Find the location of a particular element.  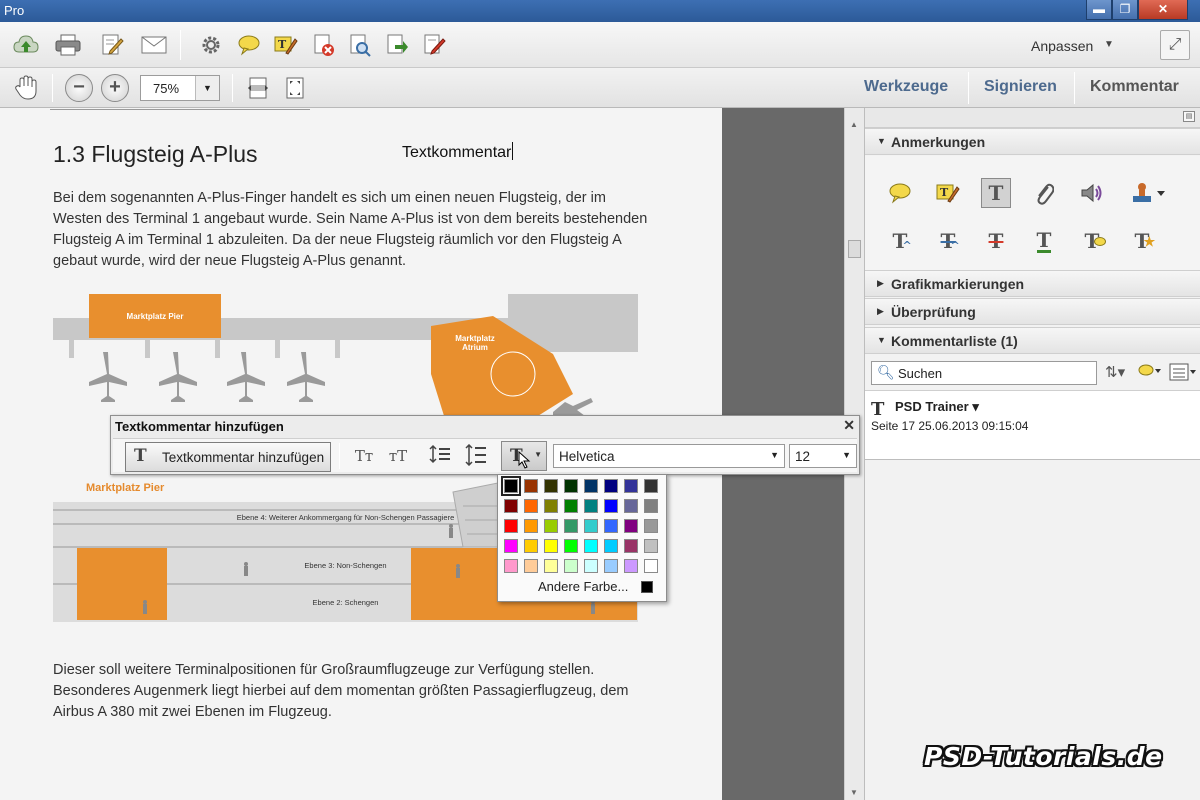

tab-signieren: Signieren is located at coordinates (1020, 87).